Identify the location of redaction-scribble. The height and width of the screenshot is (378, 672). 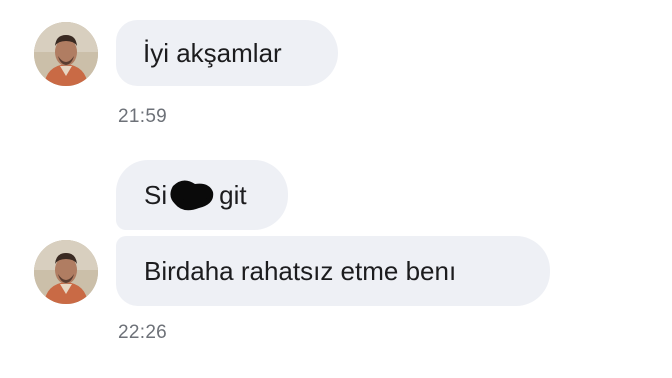
(192, 195).